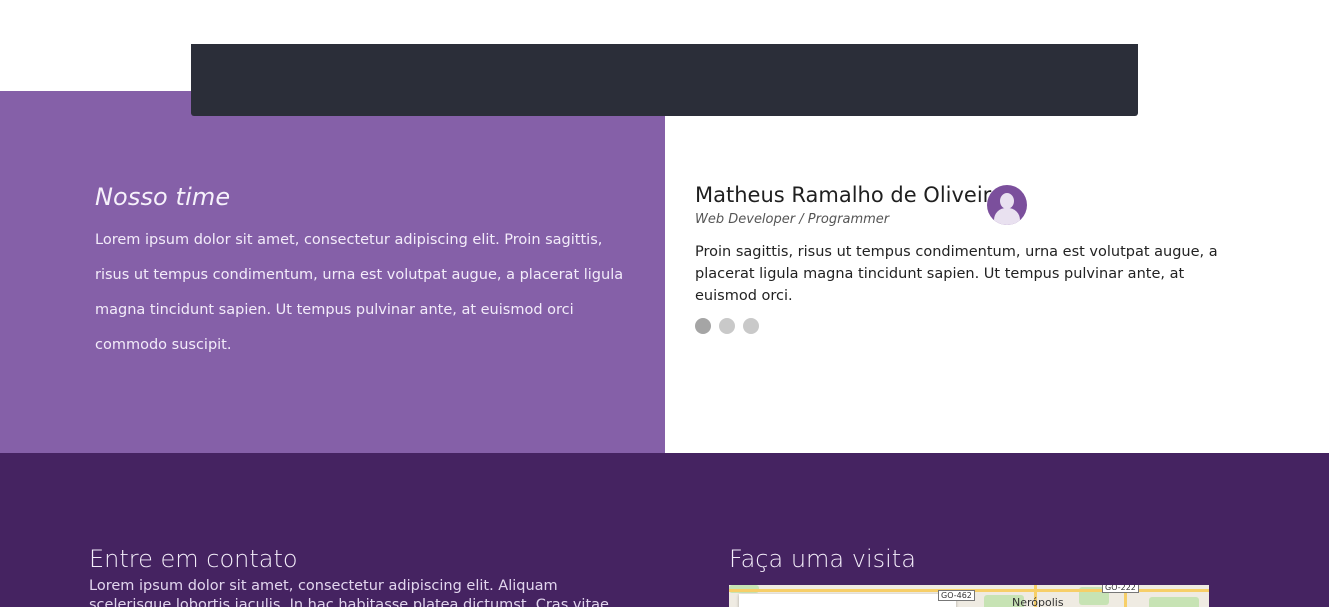 The image size is (1329, 607). I want to click on team-heading: Nosso time, so click(163, 197).